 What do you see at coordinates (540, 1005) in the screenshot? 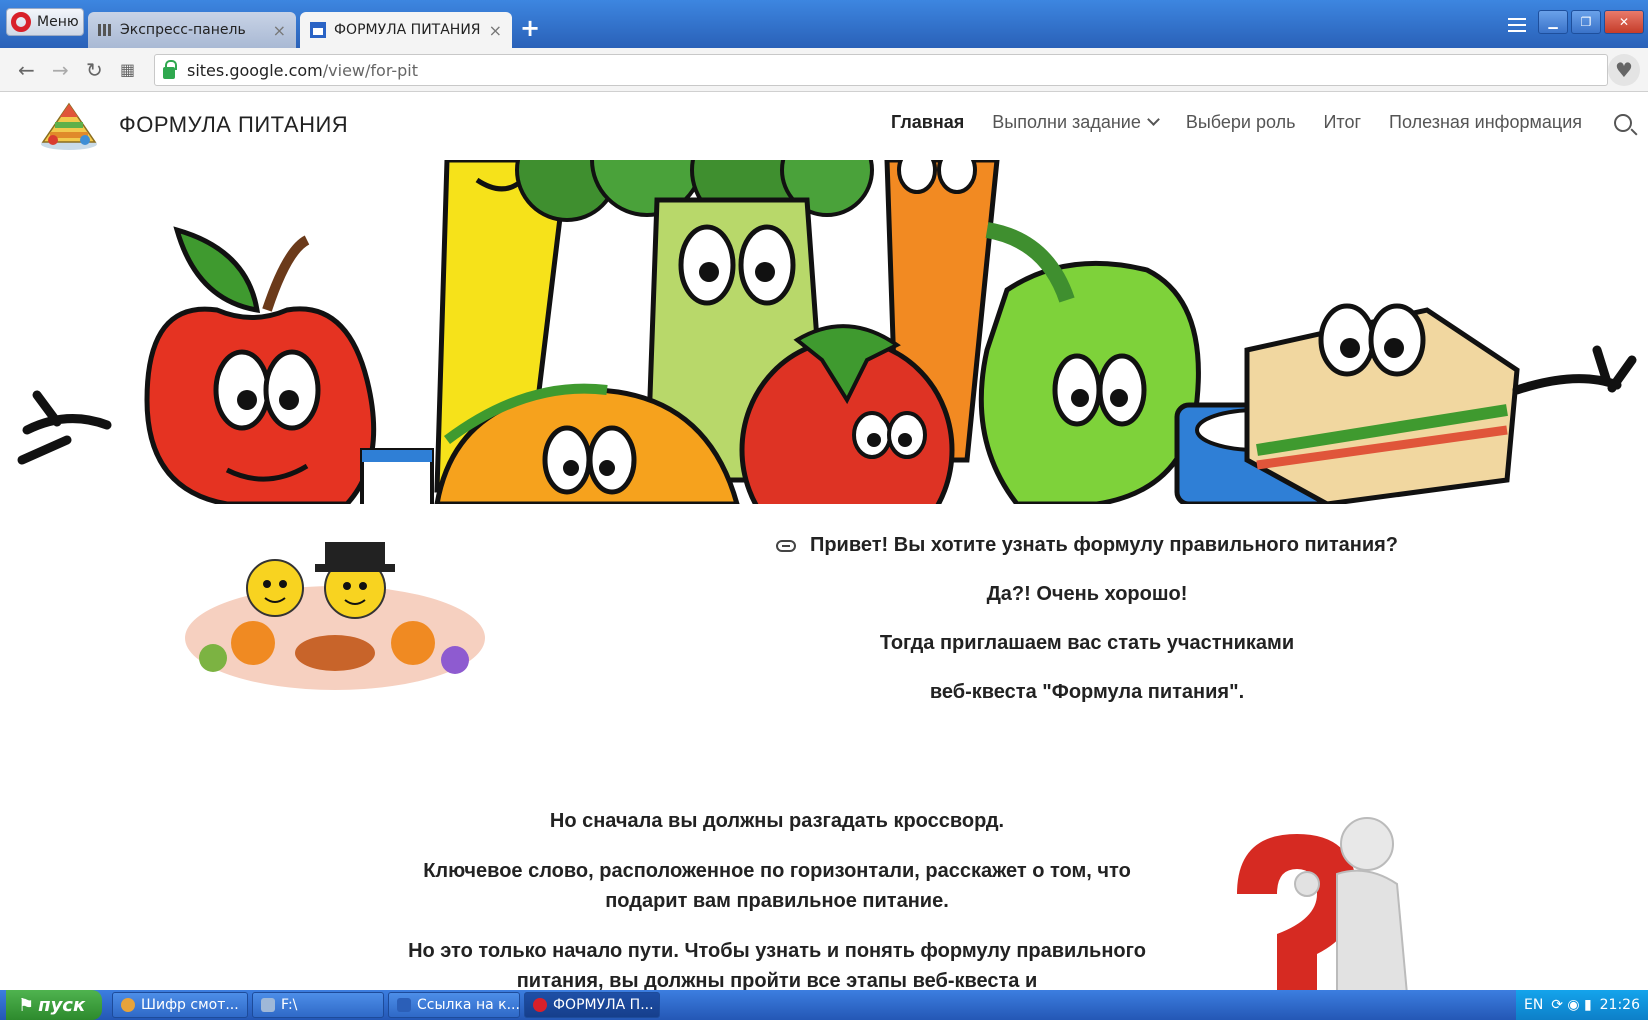
I see `opera-icon` at bounding box center [540, 1005].